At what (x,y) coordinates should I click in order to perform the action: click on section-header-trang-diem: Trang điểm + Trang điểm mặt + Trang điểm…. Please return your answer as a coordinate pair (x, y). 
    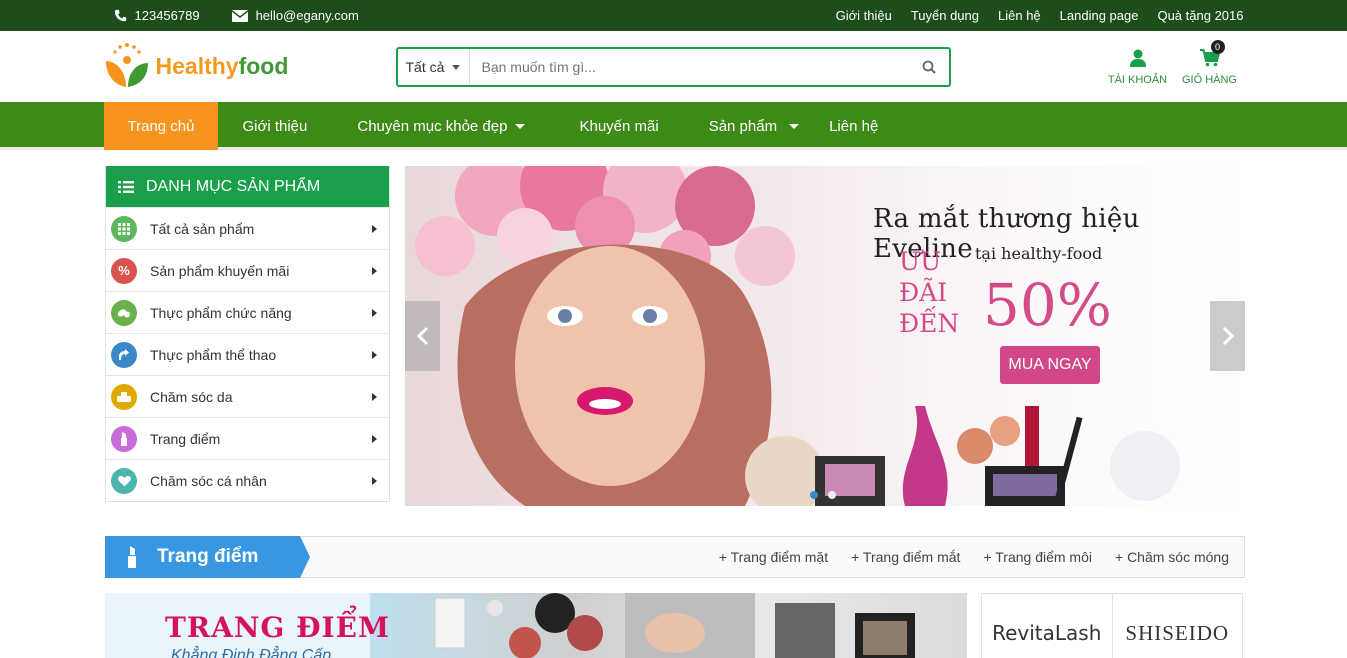
    Looking at the image, I should click on (675, 557).